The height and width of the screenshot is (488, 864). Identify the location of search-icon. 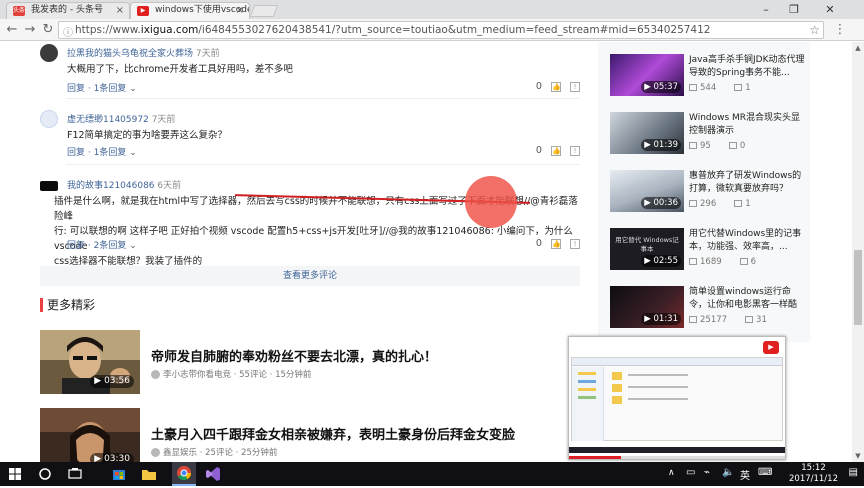
(45, 474).